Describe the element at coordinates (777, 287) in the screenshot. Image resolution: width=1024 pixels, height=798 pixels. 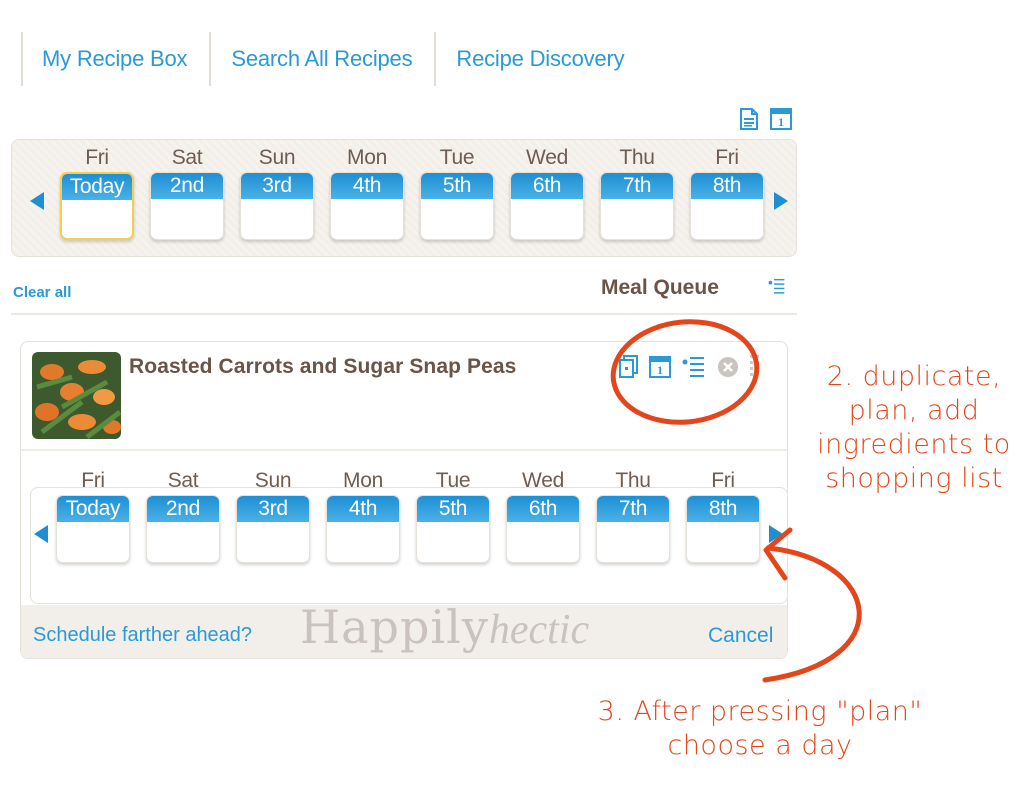
I see `add-to-list-icon` at that location.